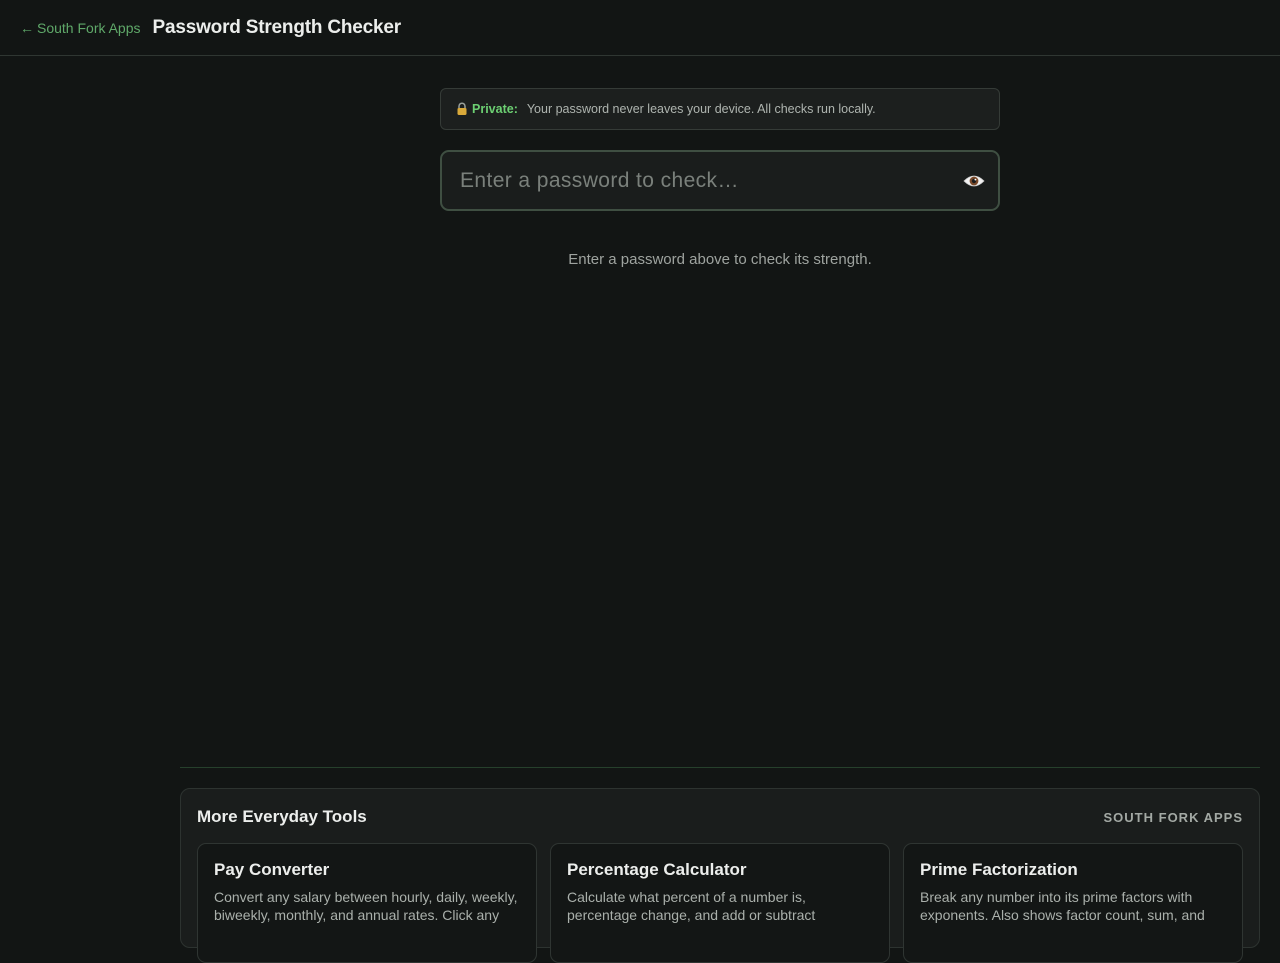 This screenshot has height=963, width=1280. Describe the element at coordinates (89, 27) in the screenshot. I see `back-link-label: South Fork Apps` at that location.